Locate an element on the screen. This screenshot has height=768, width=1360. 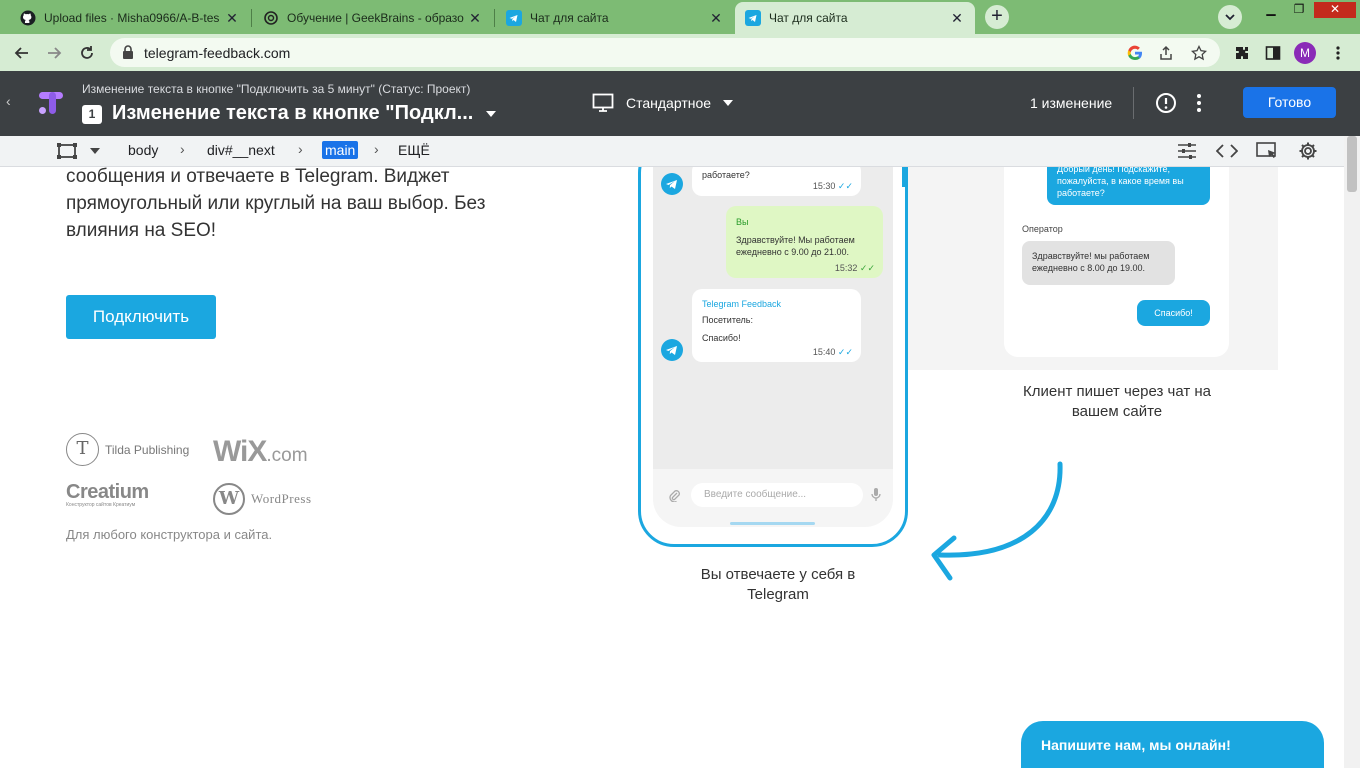
reload-button is located at coordinates (87, 53).